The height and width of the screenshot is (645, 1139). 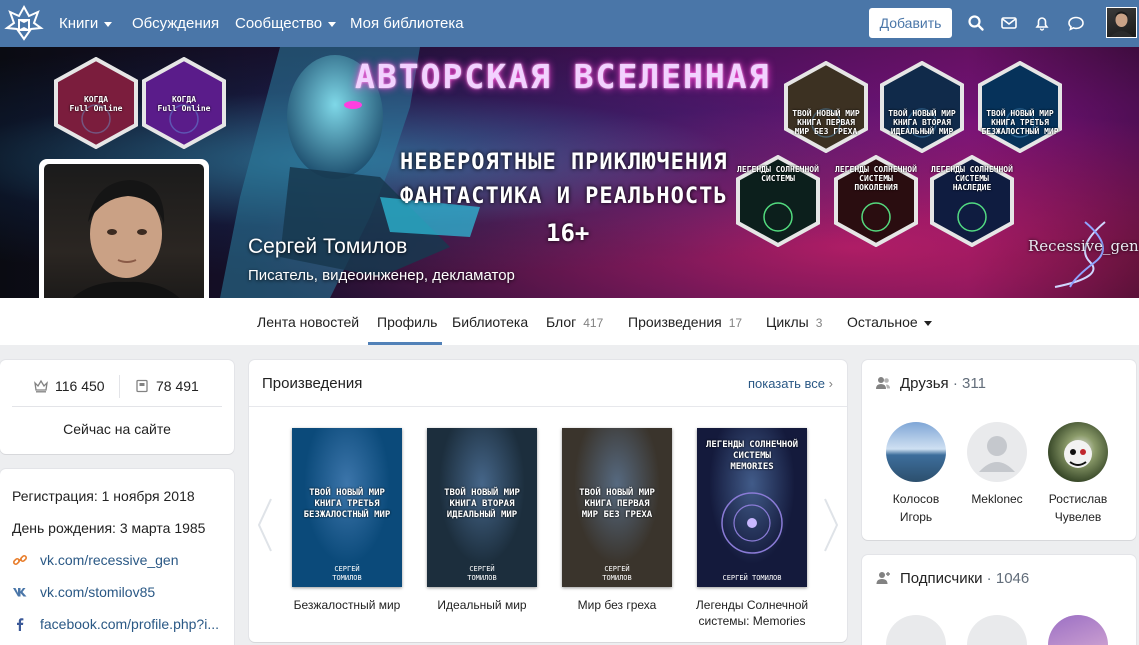 I want to click on chevron-right-icon: ›, so click(x=830, y=383).